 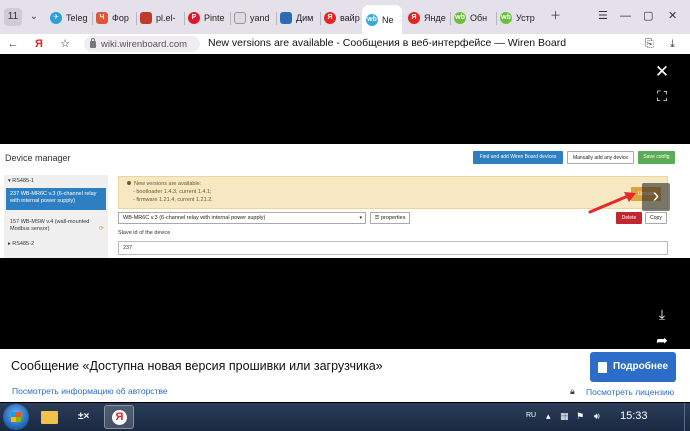 I want to click on new-tab-plus-icon: ＋, so click(x=555, y=16).